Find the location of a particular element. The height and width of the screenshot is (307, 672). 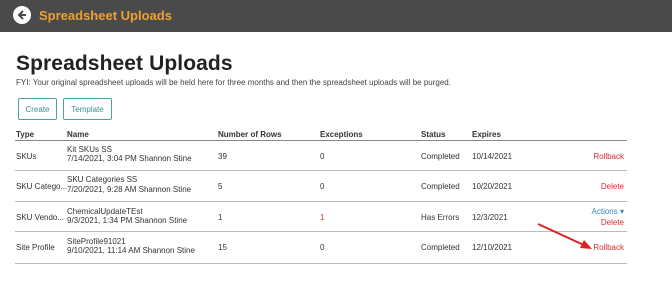

column-header-status: Status is located at coordinates (433, 134).